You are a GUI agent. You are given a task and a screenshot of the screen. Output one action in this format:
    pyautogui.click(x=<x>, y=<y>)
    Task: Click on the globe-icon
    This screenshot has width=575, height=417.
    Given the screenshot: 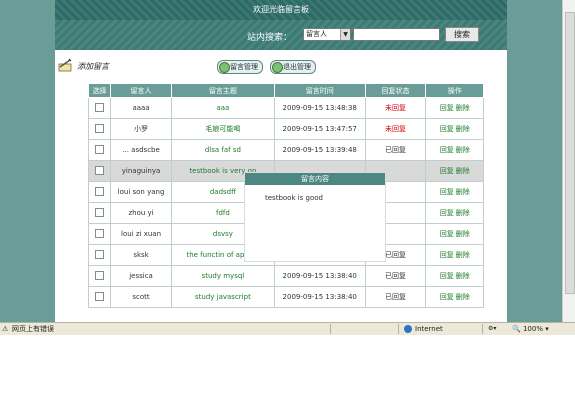 What is the action you would take?
    pyautogui.click(x=408, y=329)
    